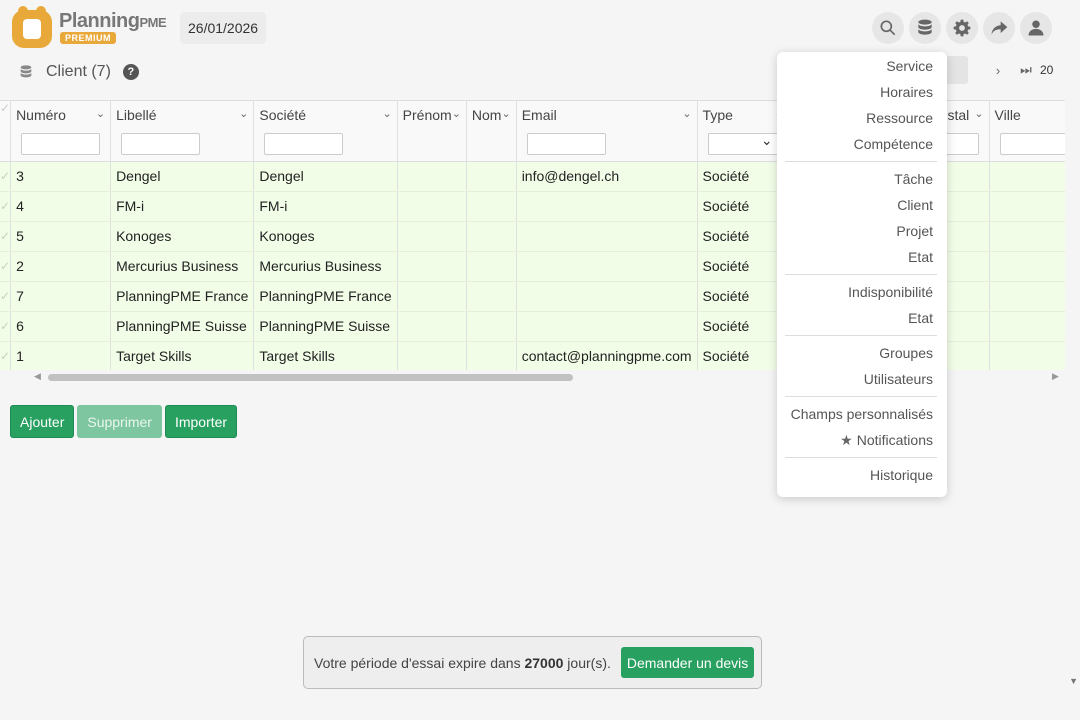  Describe the element at coordinates (325, 355) in the screenshot. I see `table-cell: Target Skills` at that location.